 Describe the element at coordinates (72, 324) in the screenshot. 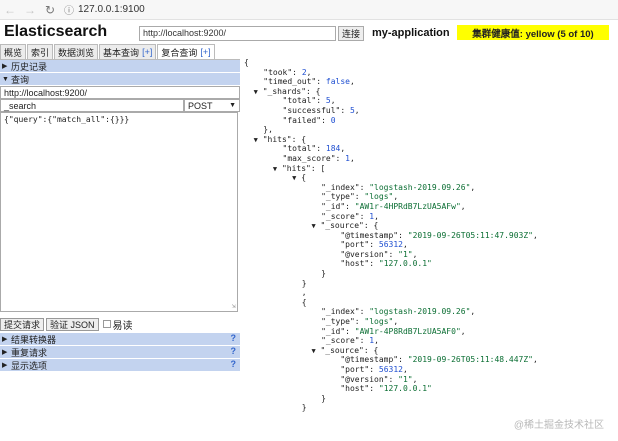

I see `validate-json-button: 验证 JSON` at that location.